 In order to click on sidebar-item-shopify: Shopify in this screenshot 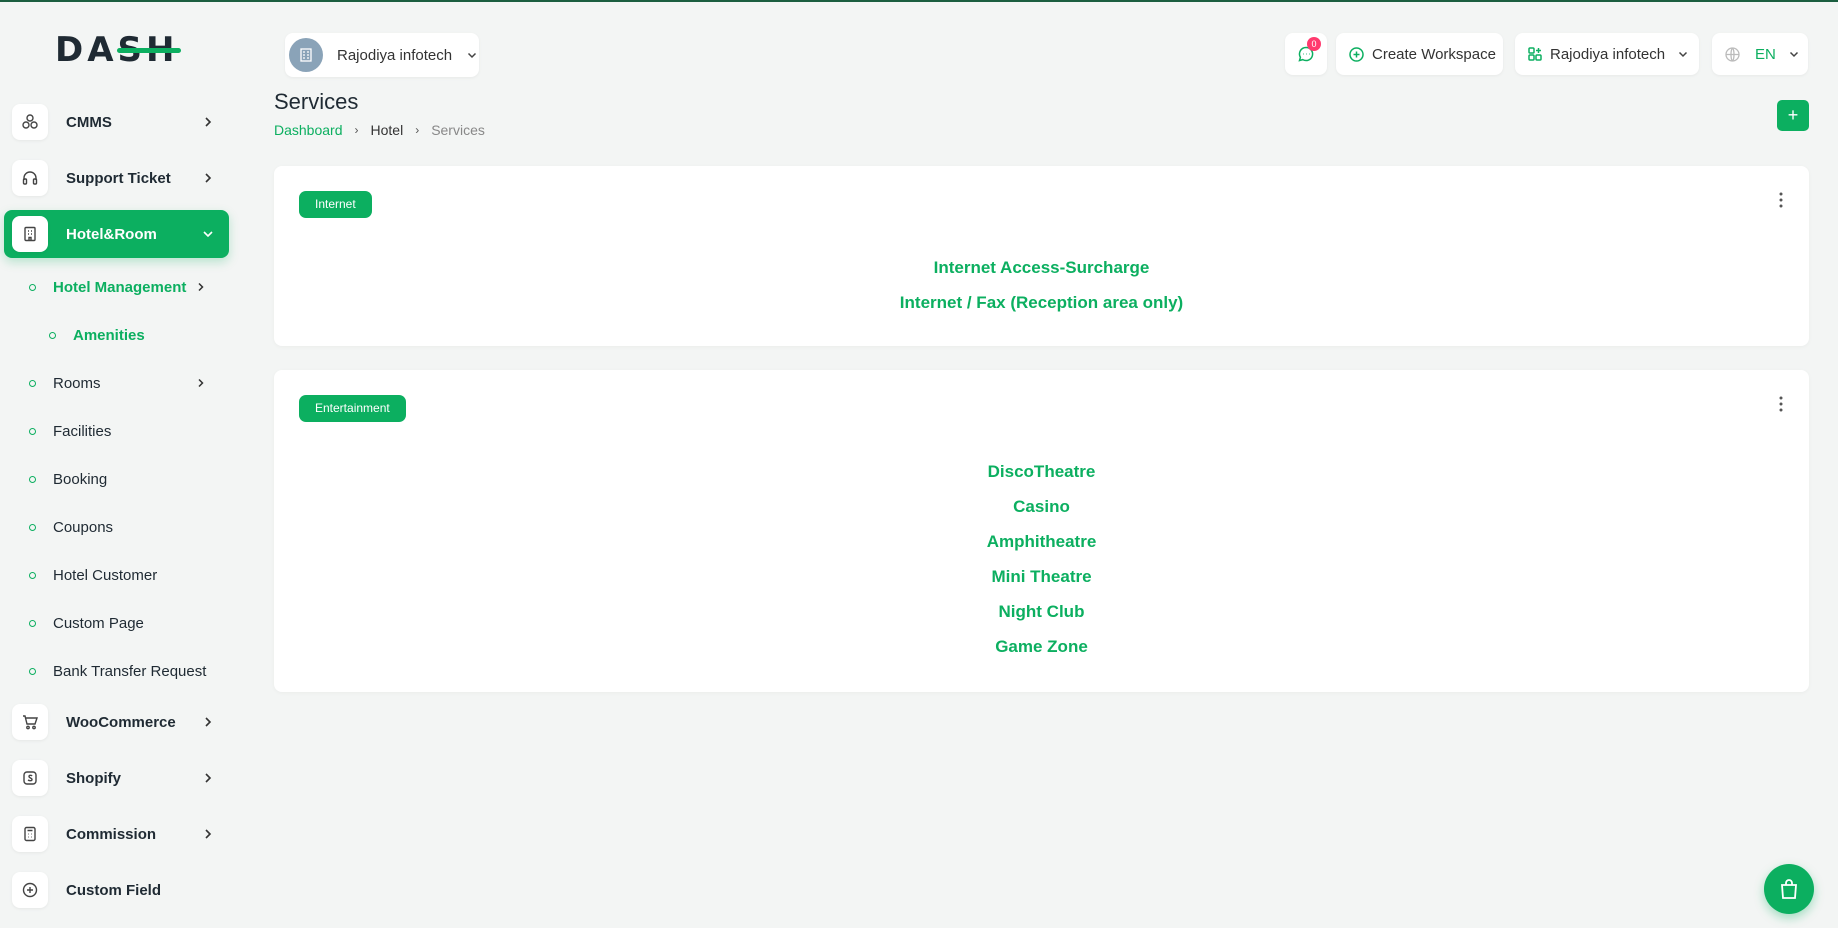, I will do `click(116, 778)`.